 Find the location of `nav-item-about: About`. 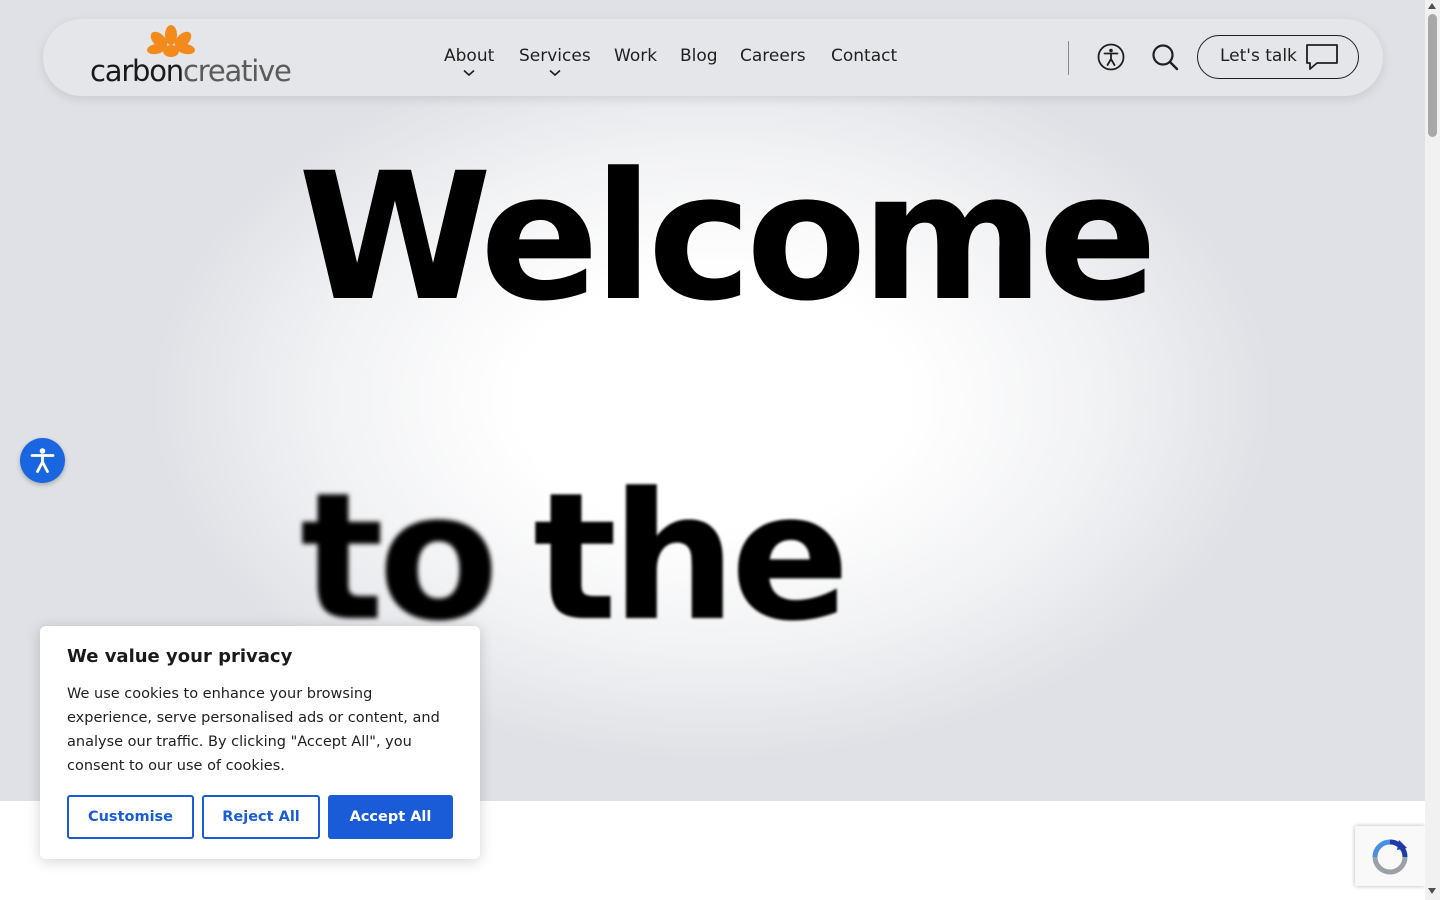

nav-item-about: About is located at coordinates (469, 61).